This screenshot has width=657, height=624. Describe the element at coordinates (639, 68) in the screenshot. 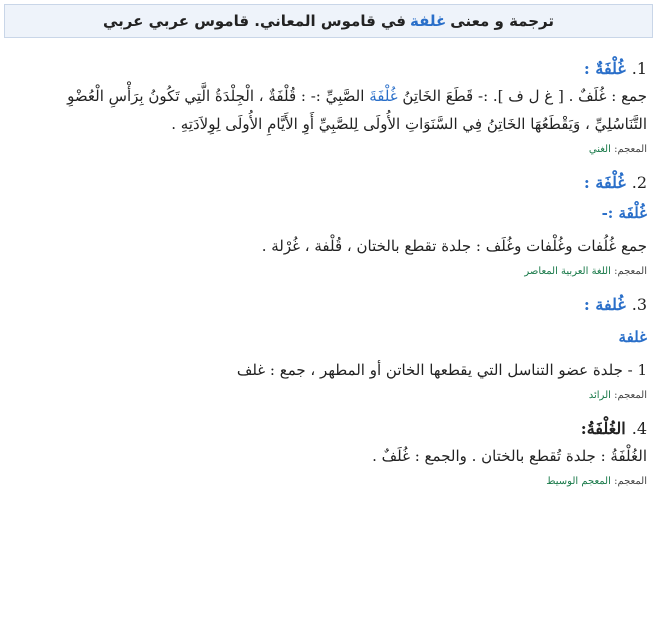

I see `entry-number: 1.` at that location.